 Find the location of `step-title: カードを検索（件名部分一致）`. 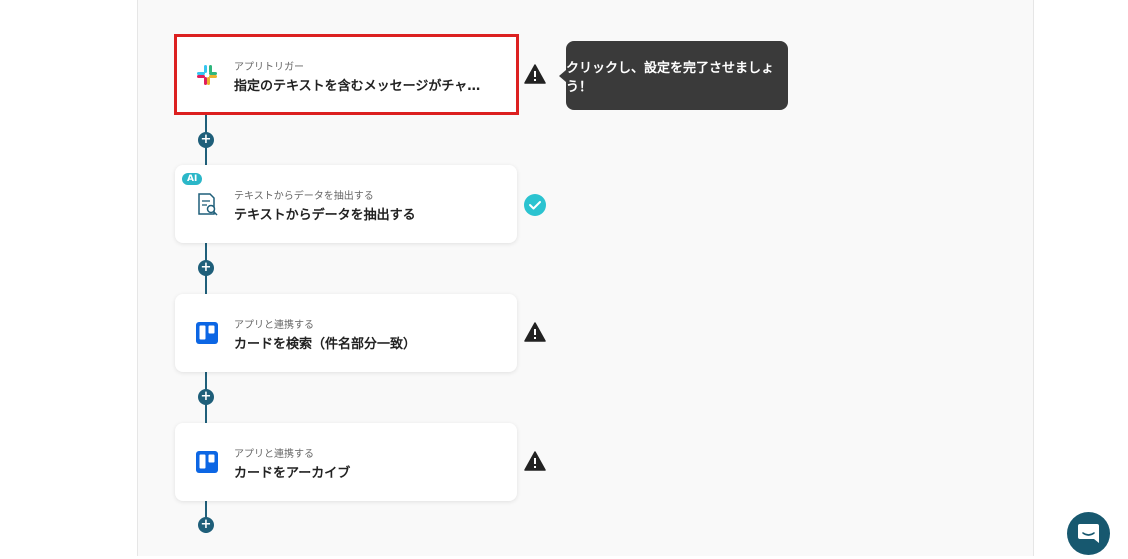

step-title: カードを検索（件名部分一致） is located at coordinates (325, 344).